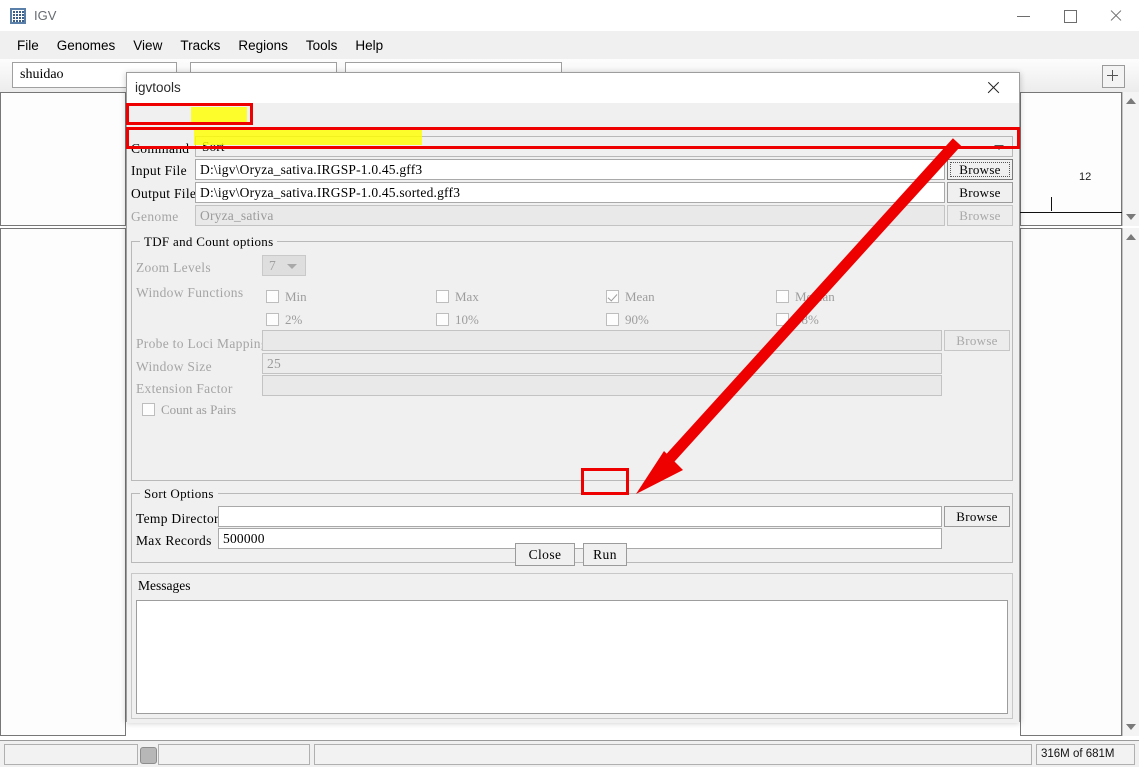 The height and width of the screenshot is (767, 1139). I want to click on status-cell-message, so click(673, 754).